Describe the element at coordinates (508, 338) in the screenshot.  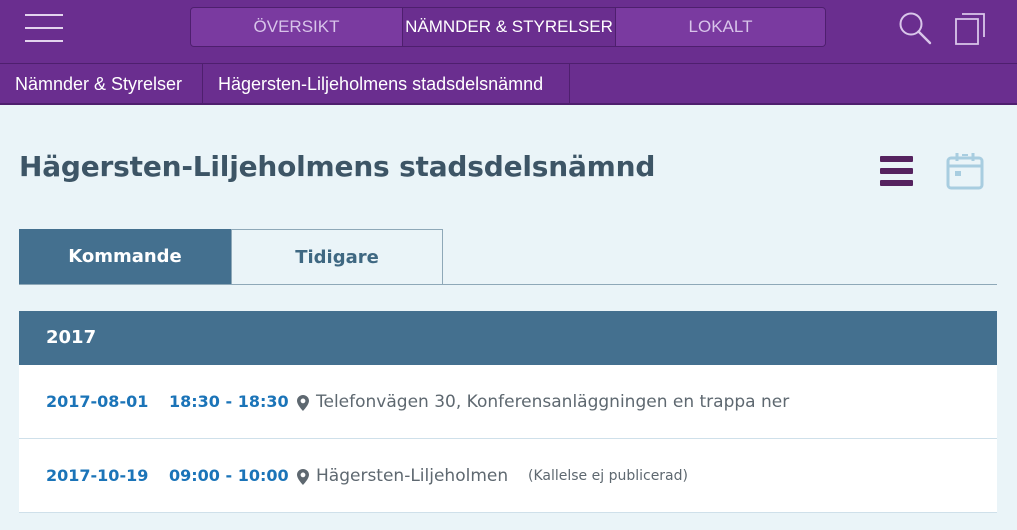
I see `year-header: 2017` at that location.